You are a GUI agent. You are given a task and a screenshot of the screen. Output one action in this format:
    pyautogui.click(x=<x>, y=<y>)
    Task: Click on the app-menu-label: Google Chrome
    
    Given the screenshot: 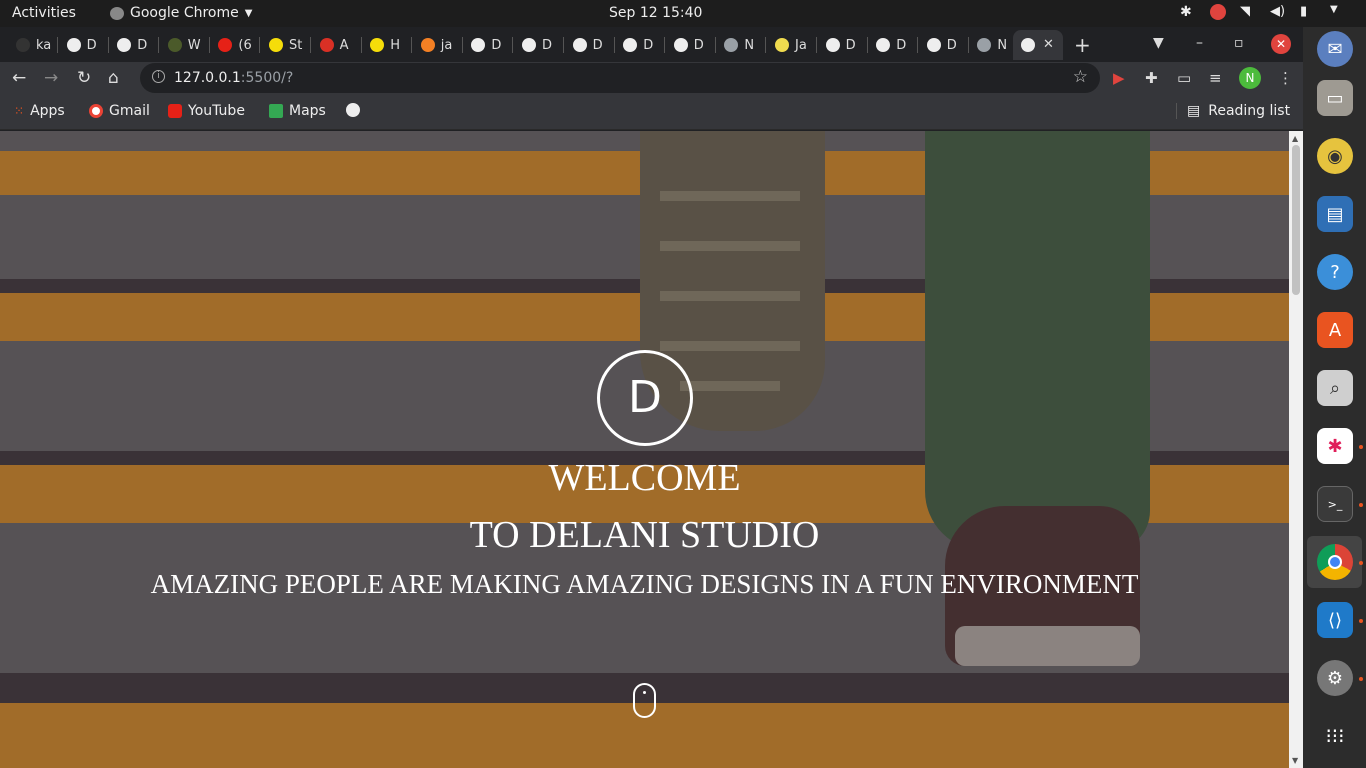 What is the action you would take?
    pyautogui.click(x=184, y=13)
    